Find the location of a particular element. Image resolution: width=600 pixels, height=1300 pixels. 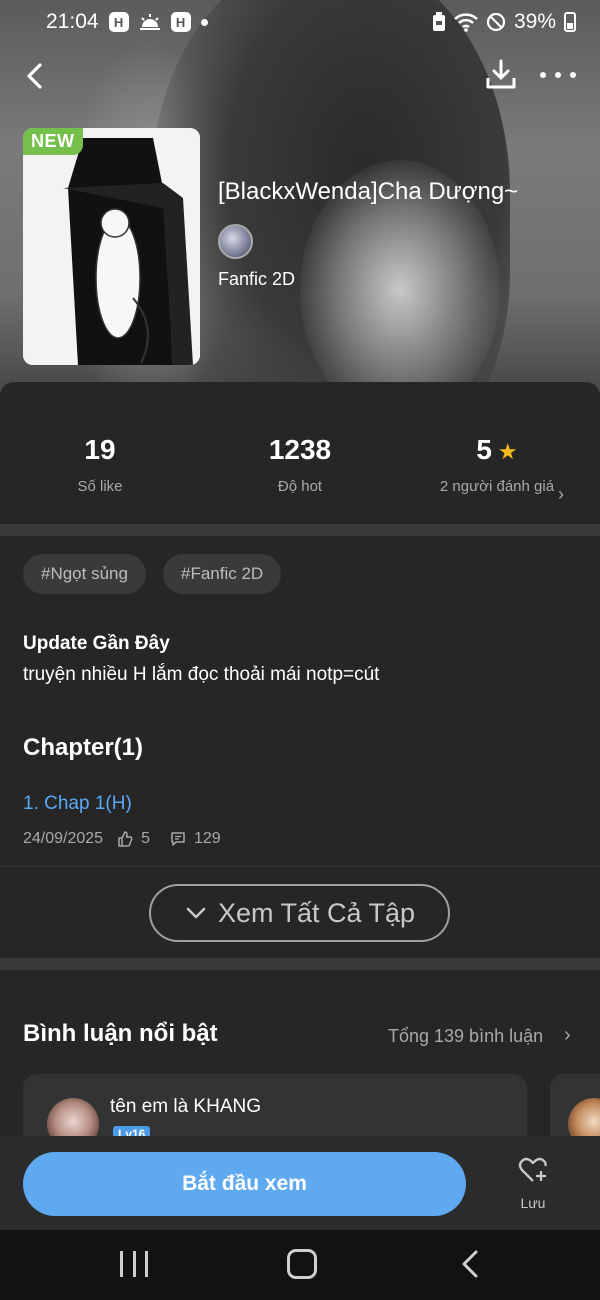

cover-illustration is located at coordinates (111, 246).